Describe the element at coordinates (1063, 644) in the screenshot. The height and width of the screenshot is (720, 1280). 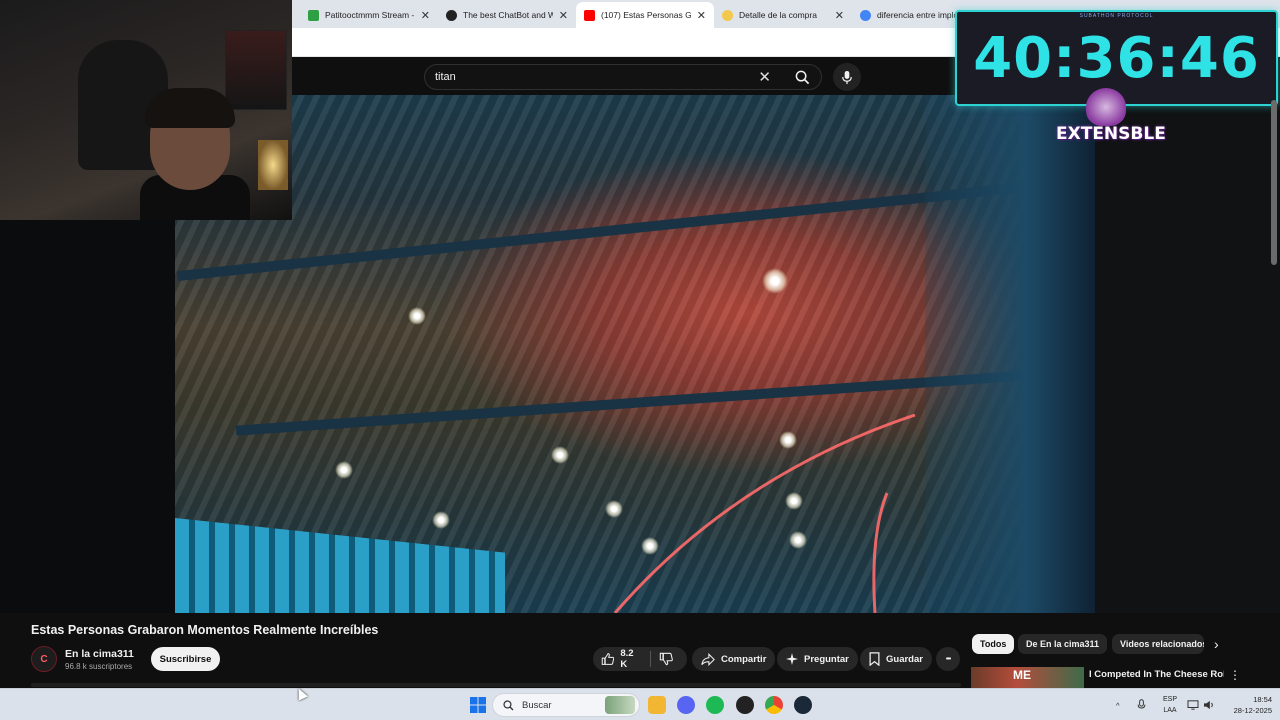
I see `chip-channel: De En la cima311` at that location.